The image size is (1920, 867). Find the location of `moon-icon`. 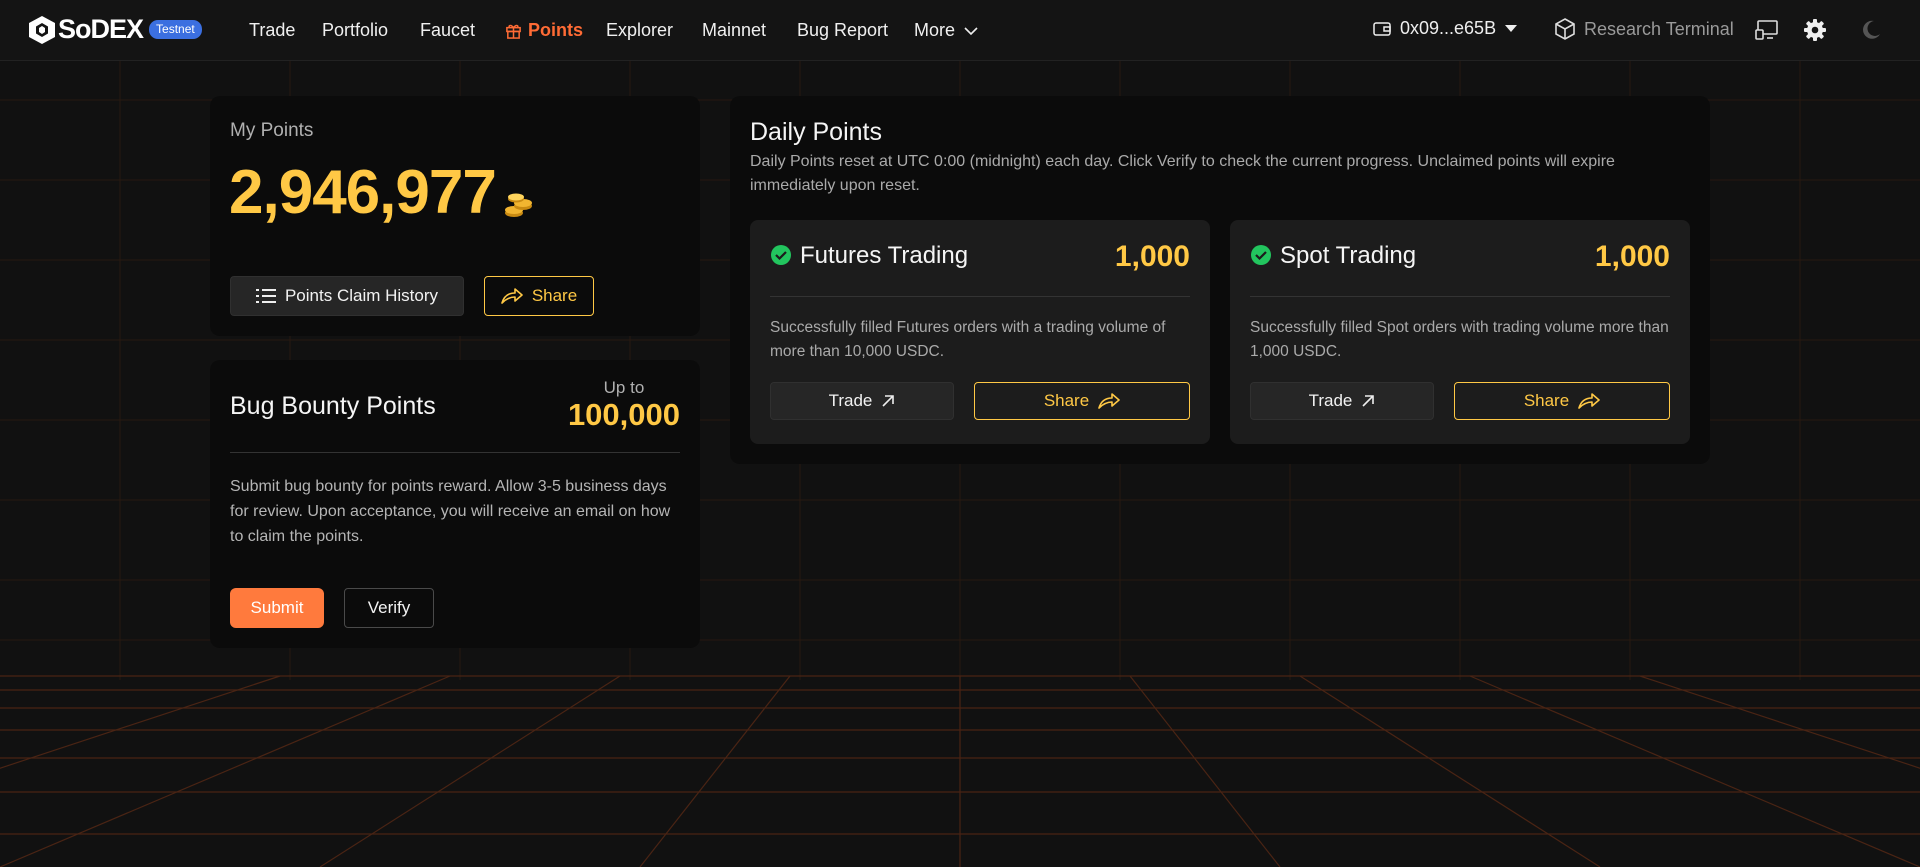

moon-icon is located at coordinates (1871, 29).